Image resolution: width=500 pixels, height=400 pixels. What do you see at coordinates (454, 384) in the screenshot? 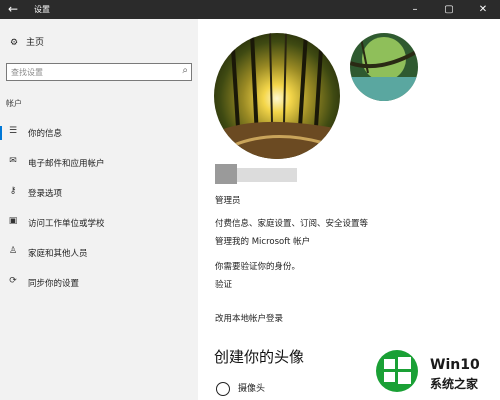
I see `watermark-site: 系统之家` at bounding box center [454, 384].